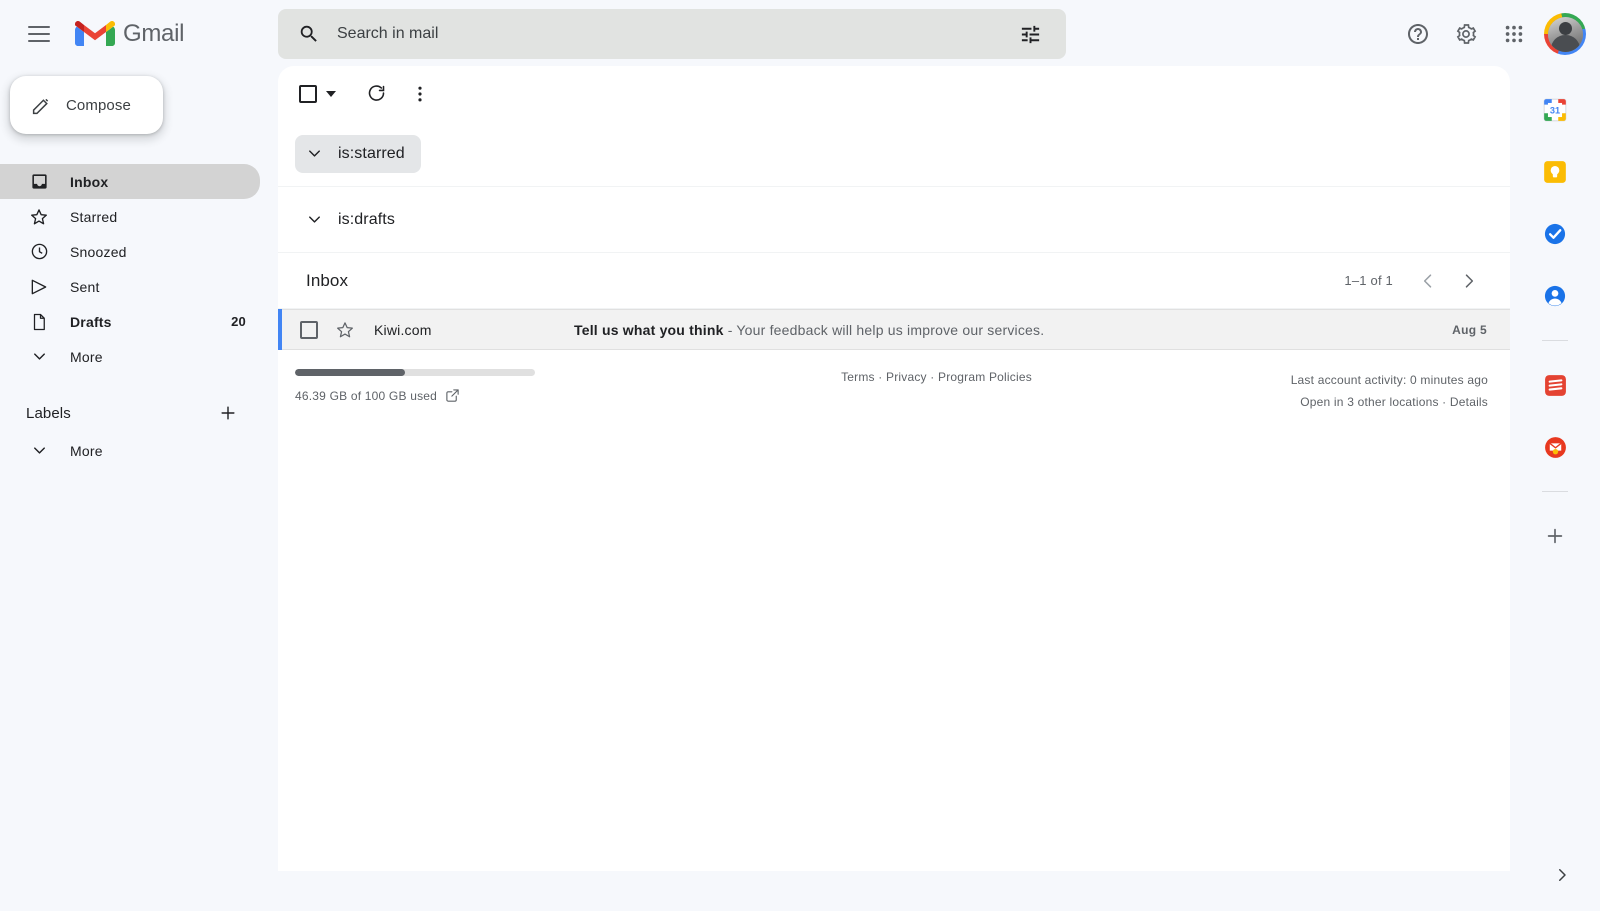  Describe the element at coordinates (420, 94) in the screenshot. I see `more-vertical-icon` at that location.